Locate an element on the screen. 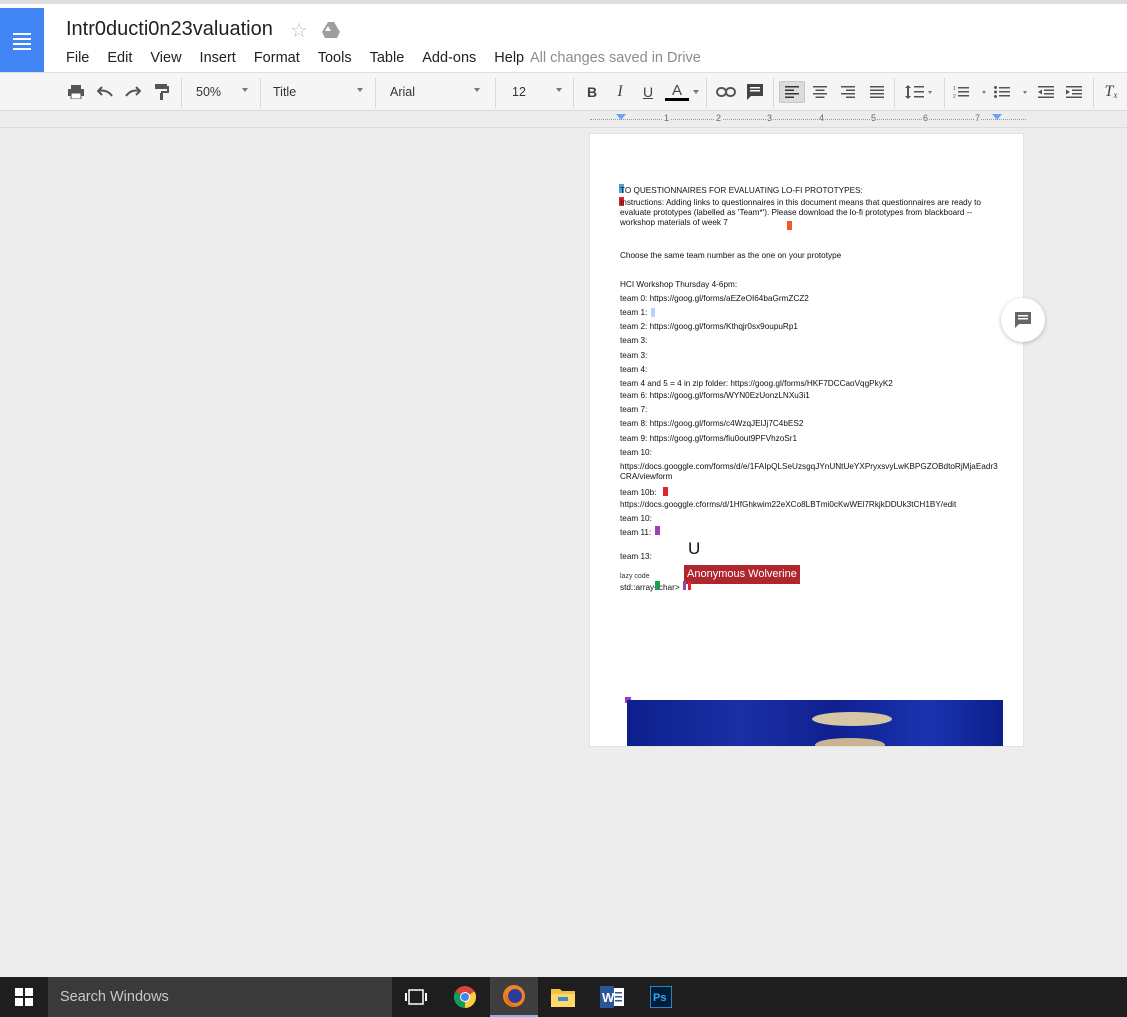  menu-format: Format is located at coordinates (277, 58).